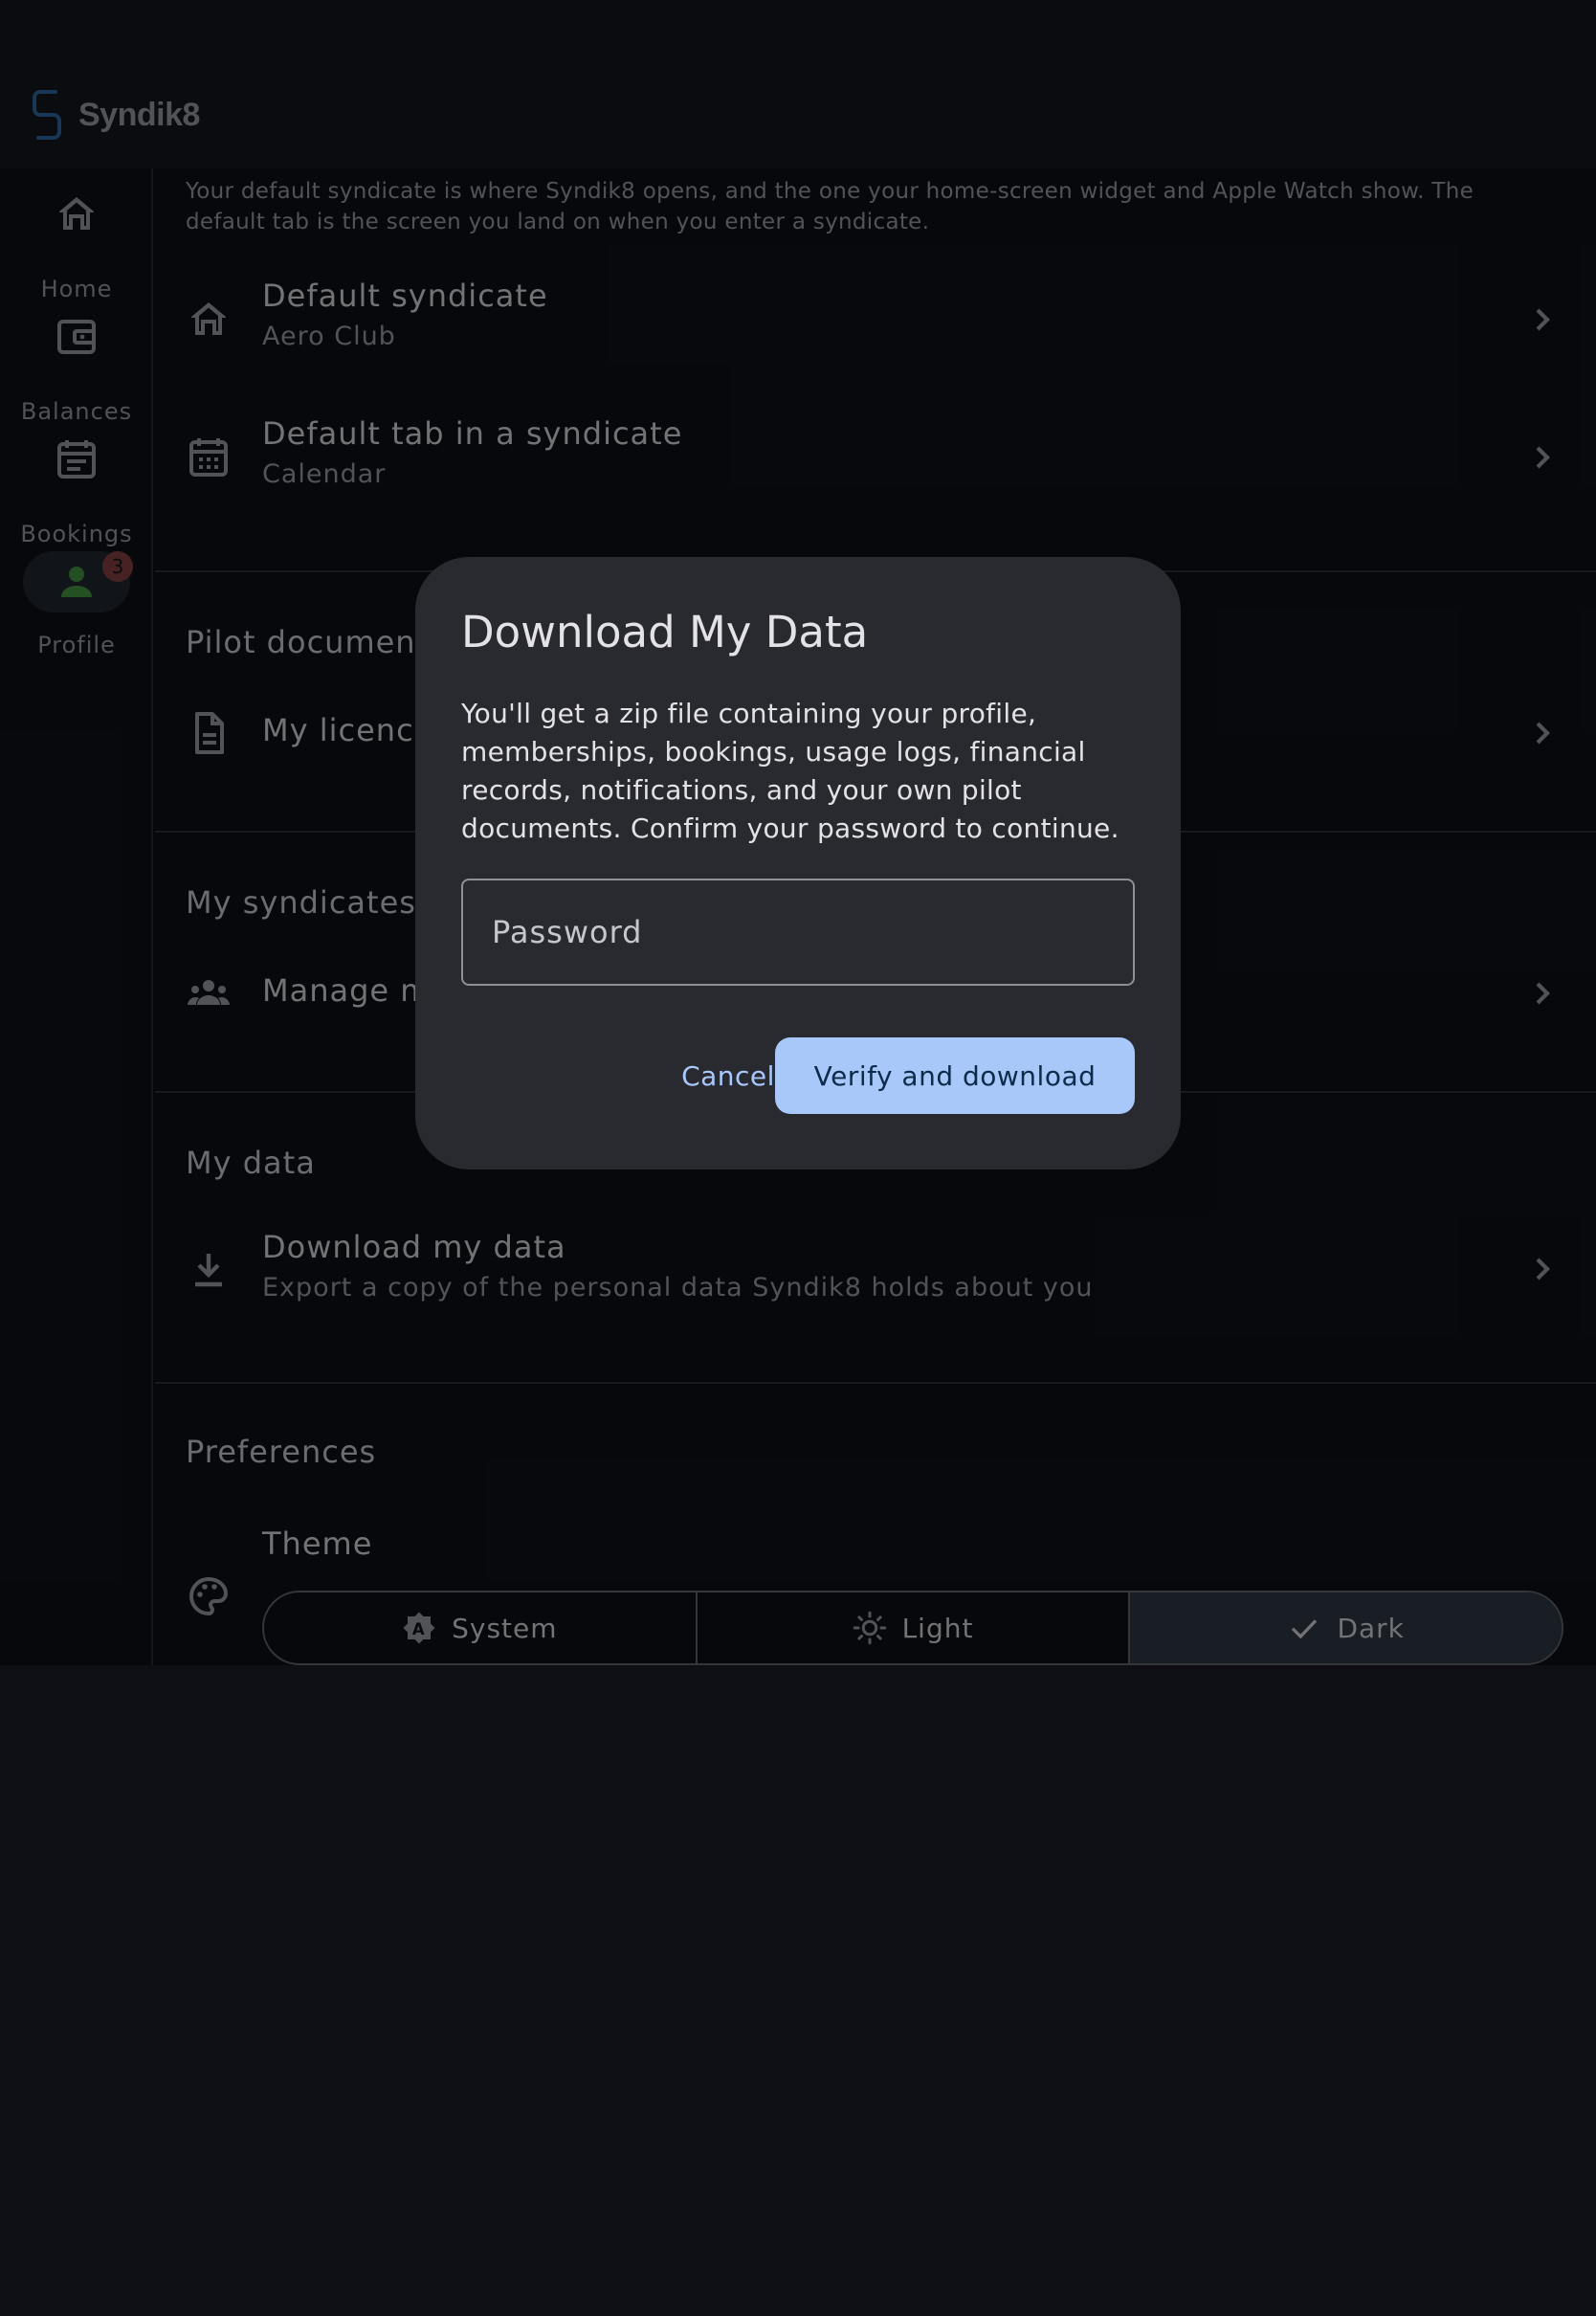 The image size is (1596, 2316). Describe the element at coordinates (665, 632) in the screenshot. I see `dialog-title: Download My Data` at that location.